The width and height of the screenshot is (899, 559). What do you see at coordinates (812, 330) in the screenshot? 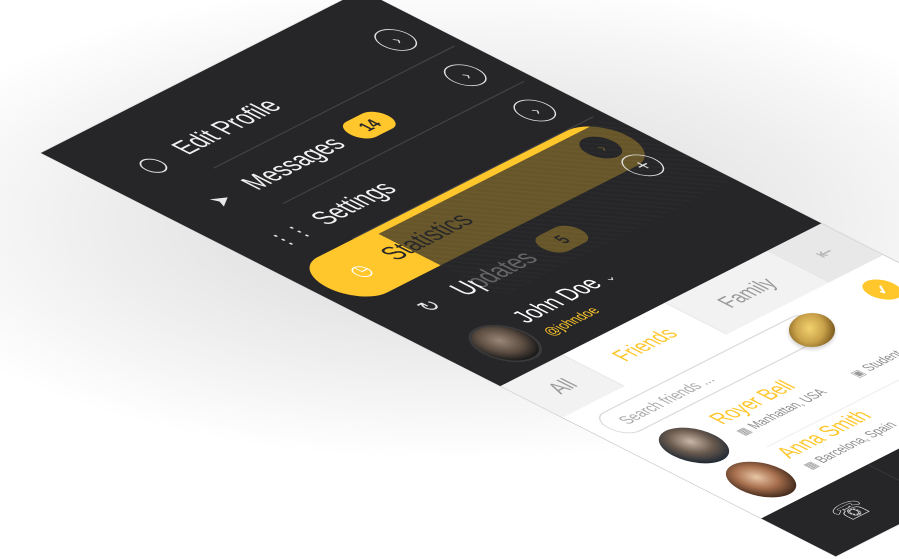
I see `floating-avatar` at bounding box center [812, 330].